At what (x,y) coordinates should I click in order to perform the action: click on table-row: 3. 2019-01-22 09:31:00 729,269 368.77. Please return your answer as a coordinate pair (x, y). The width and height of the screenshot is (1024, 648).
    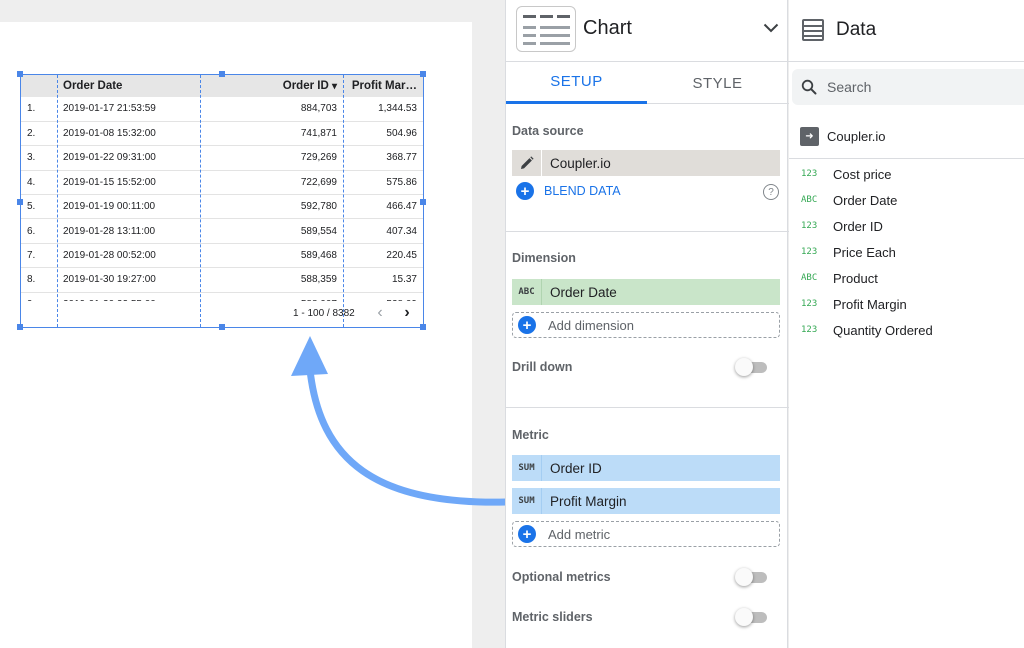
    Looking at the image, I should click on (222, 158).